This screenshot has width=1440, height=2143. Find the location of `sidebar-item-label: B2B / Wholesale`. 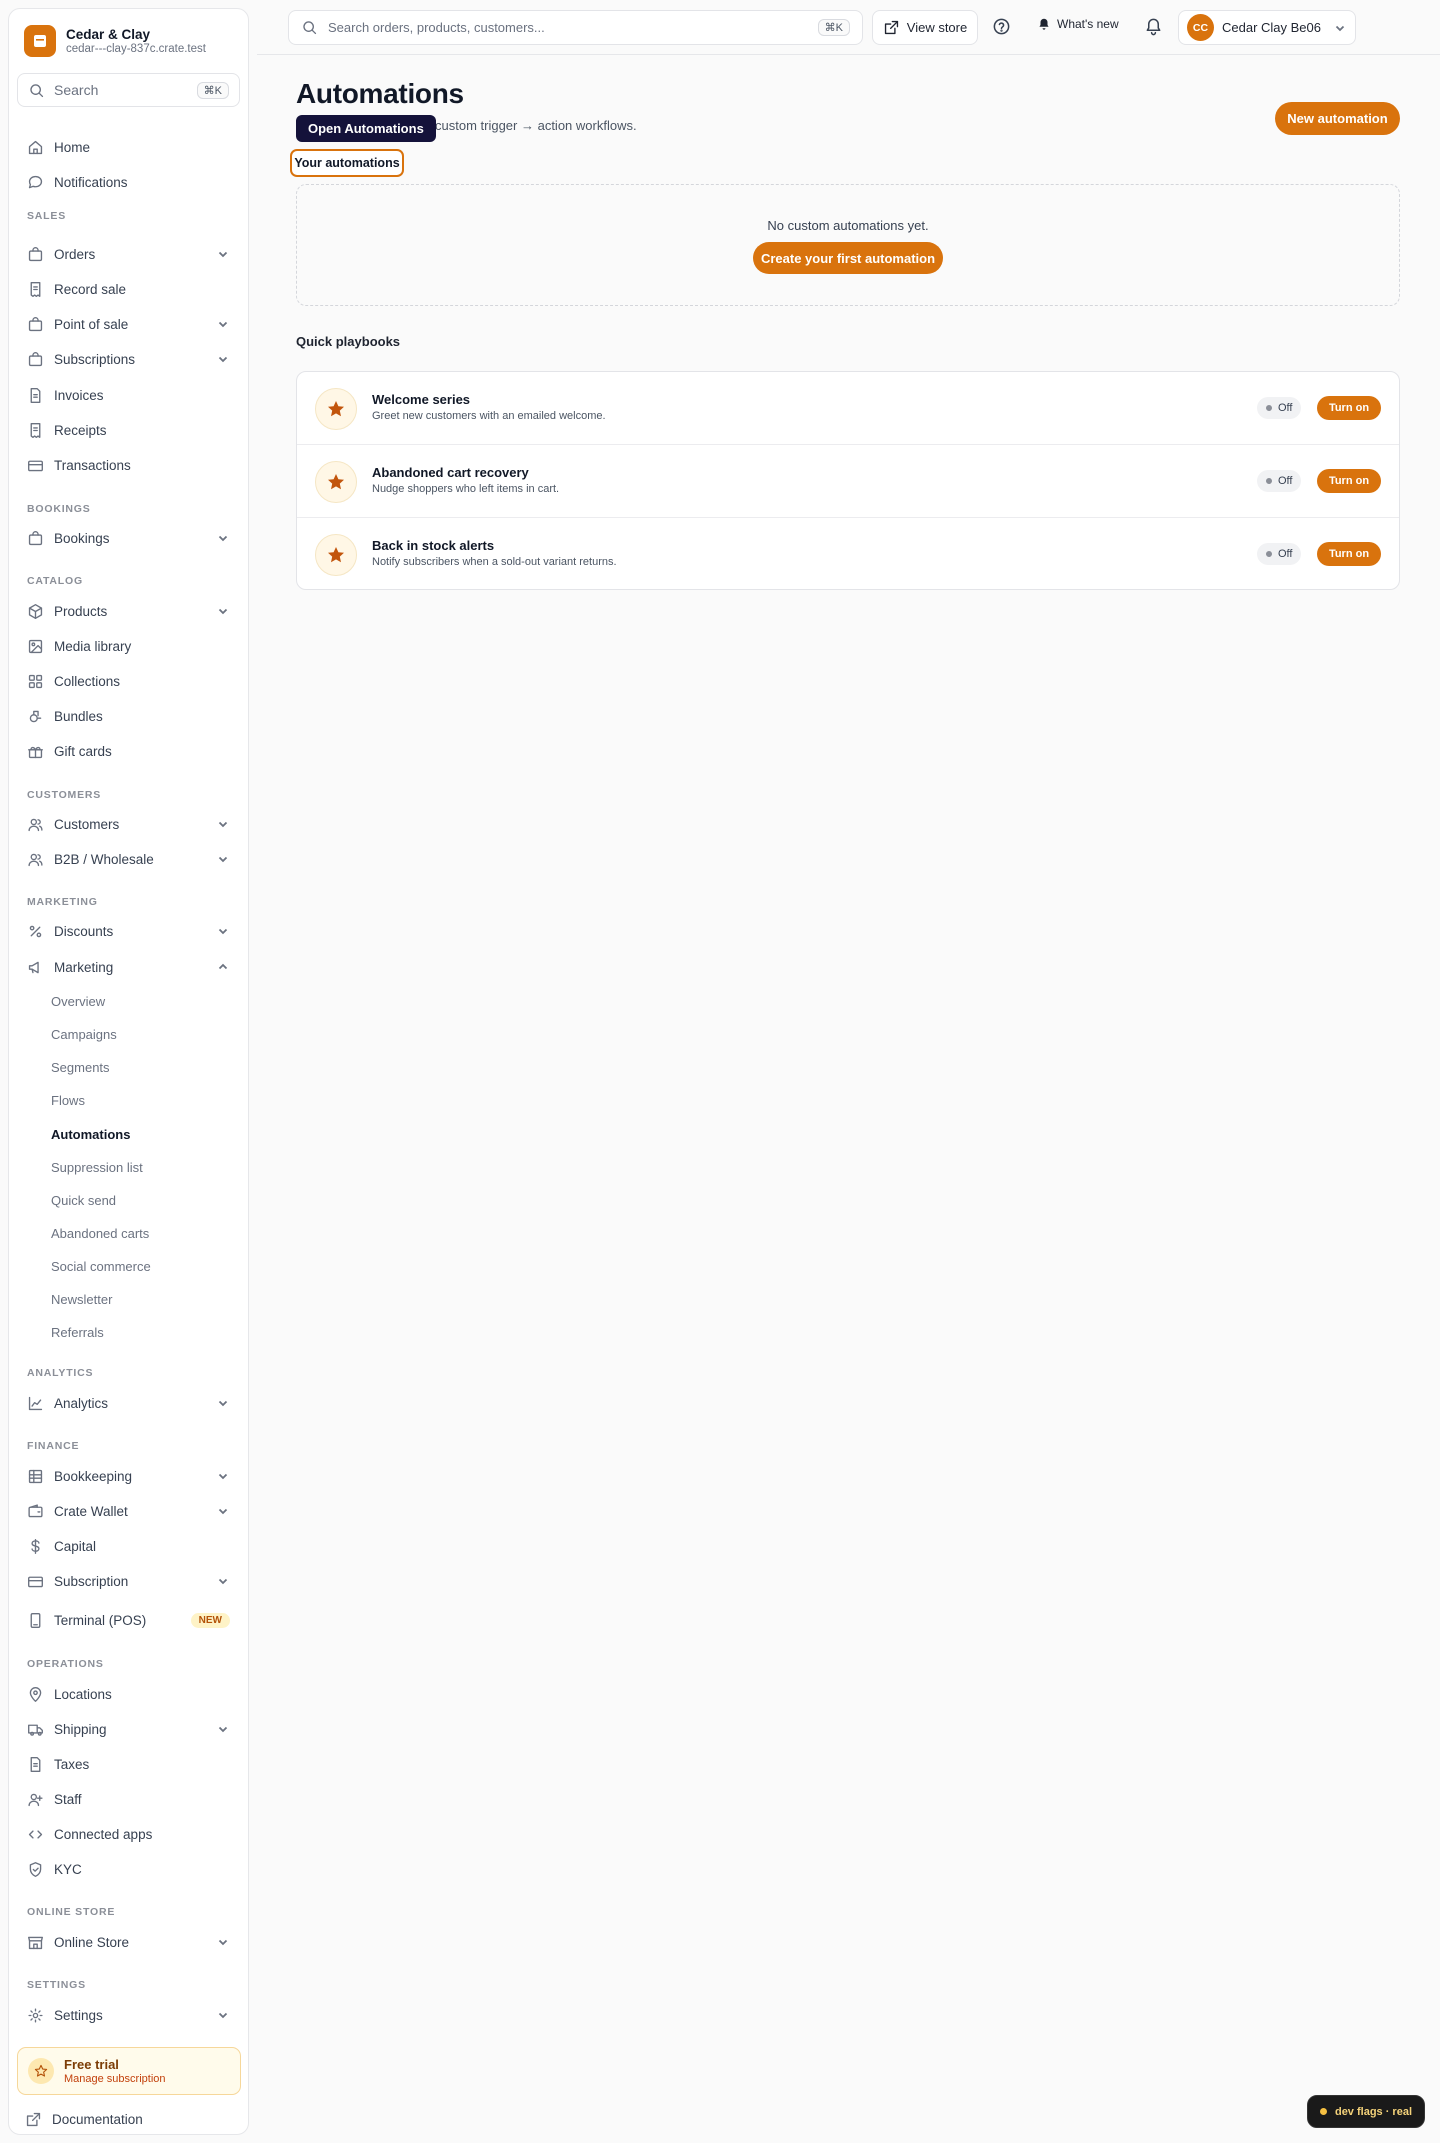

sidebar-item-label: B2B / Wholesale is located at coordinates (104, 859).